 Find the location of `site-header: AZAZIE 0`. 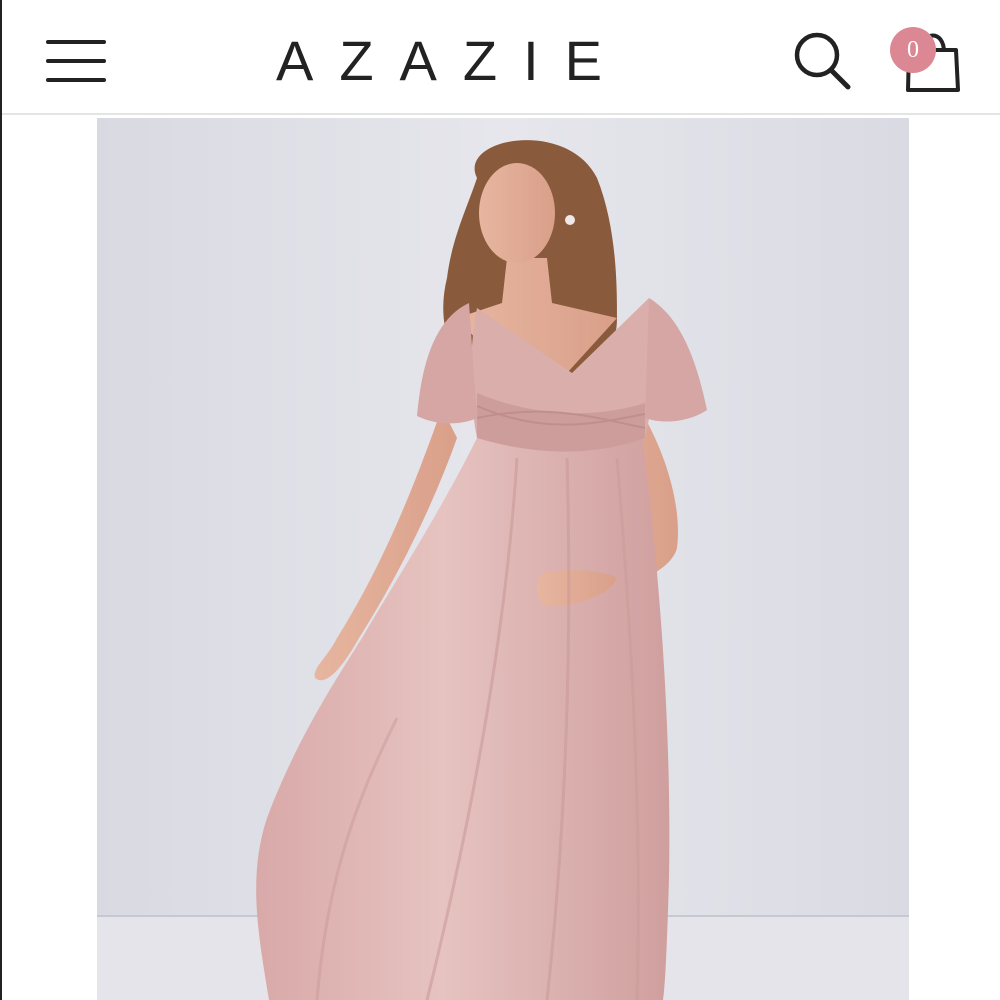

site-header: AZAZIE 0 is located at coordinates (501, 57).